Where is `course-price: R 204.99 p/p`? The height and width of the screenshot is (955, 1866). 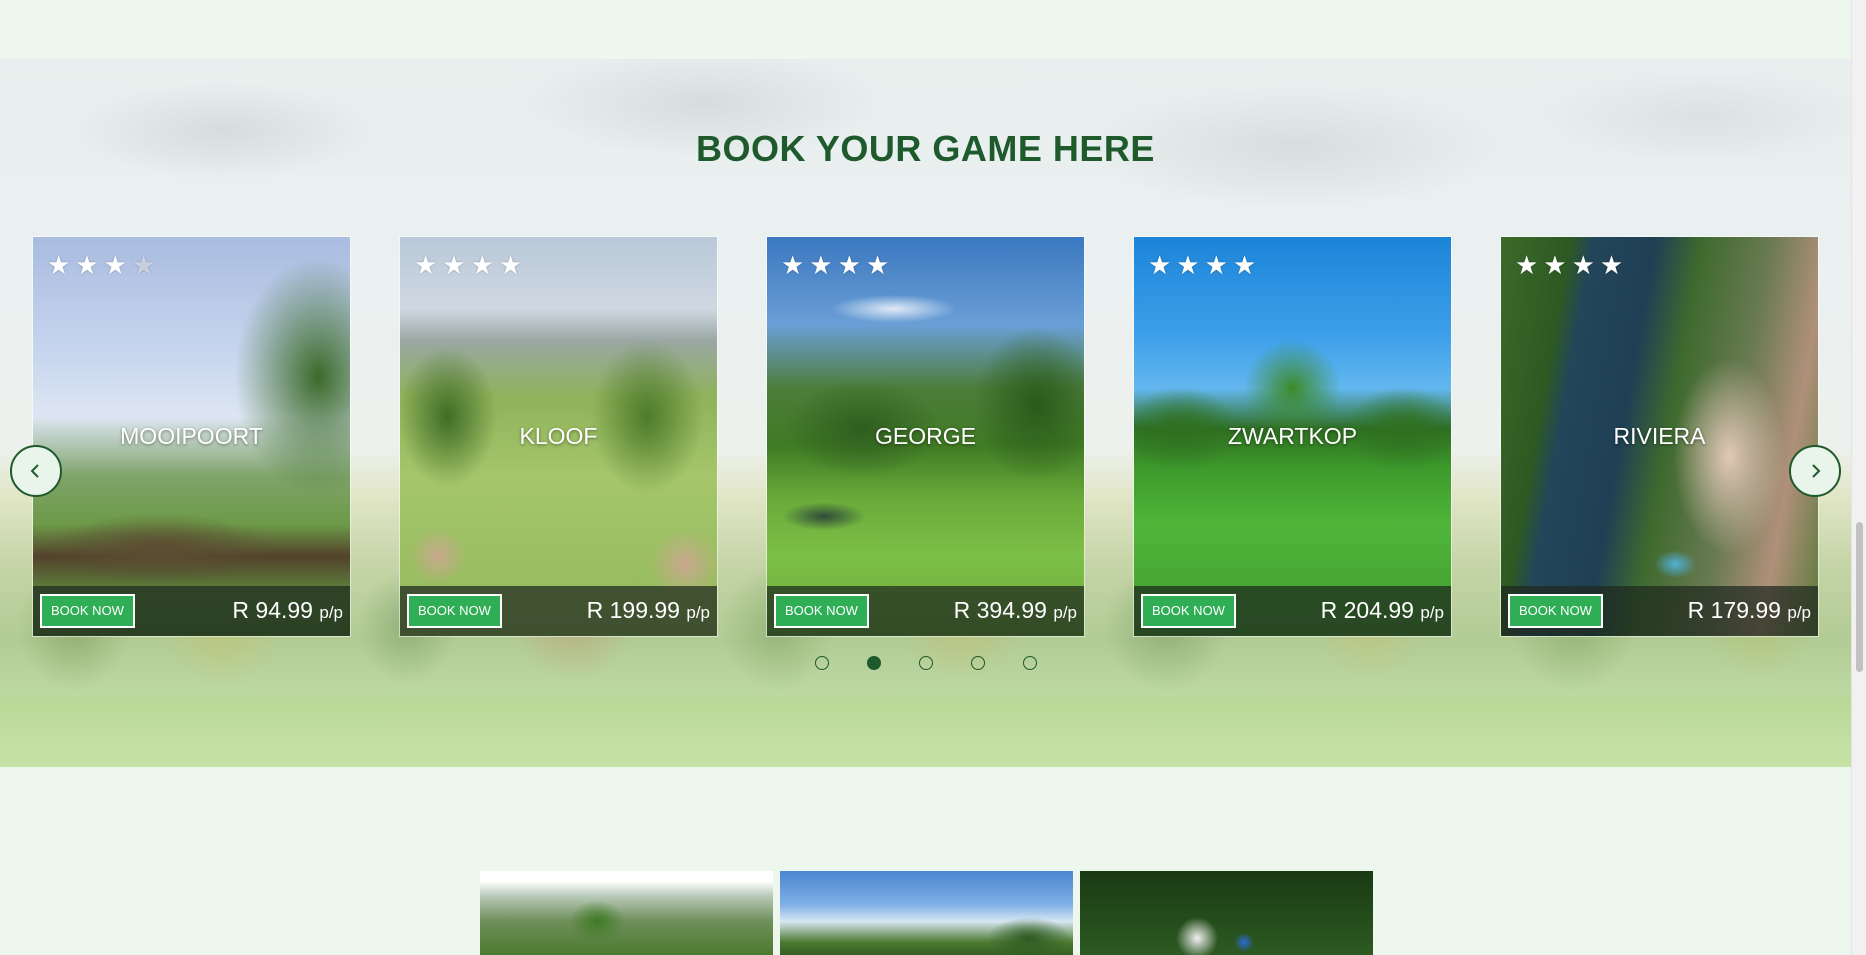
course-price: R 204.99 p/p is located at coordinates (1382, 610).